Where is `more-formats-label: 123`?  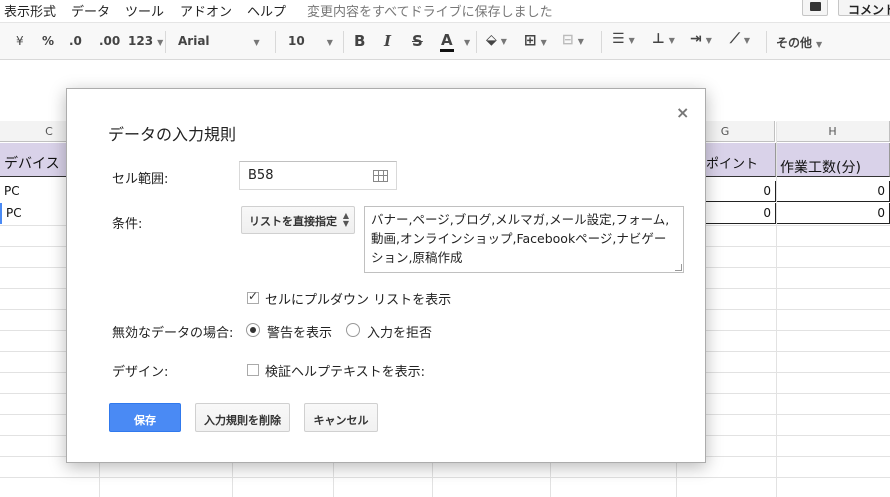
more-formats-label: 123 is located at coordinates (141, 41).